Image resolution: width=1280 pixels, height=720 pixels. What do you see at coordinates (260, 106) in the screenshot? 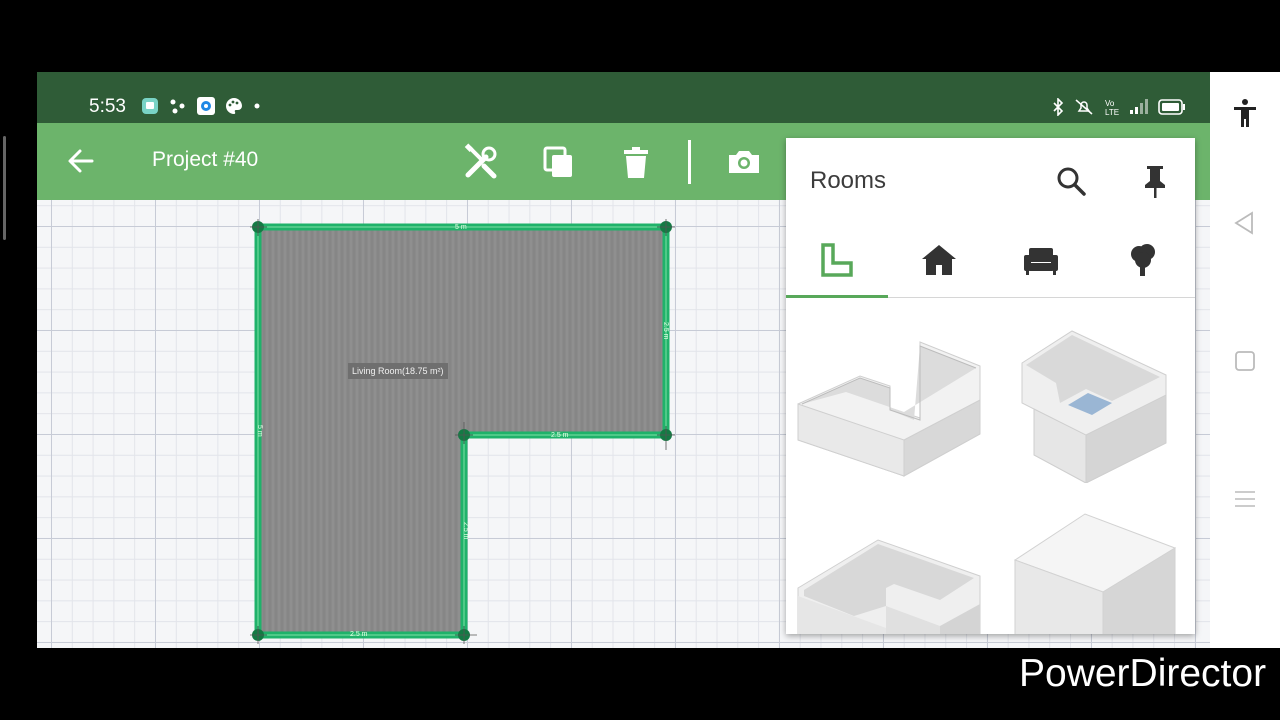
I see `dot-icon` at bounding box center [260, 106].